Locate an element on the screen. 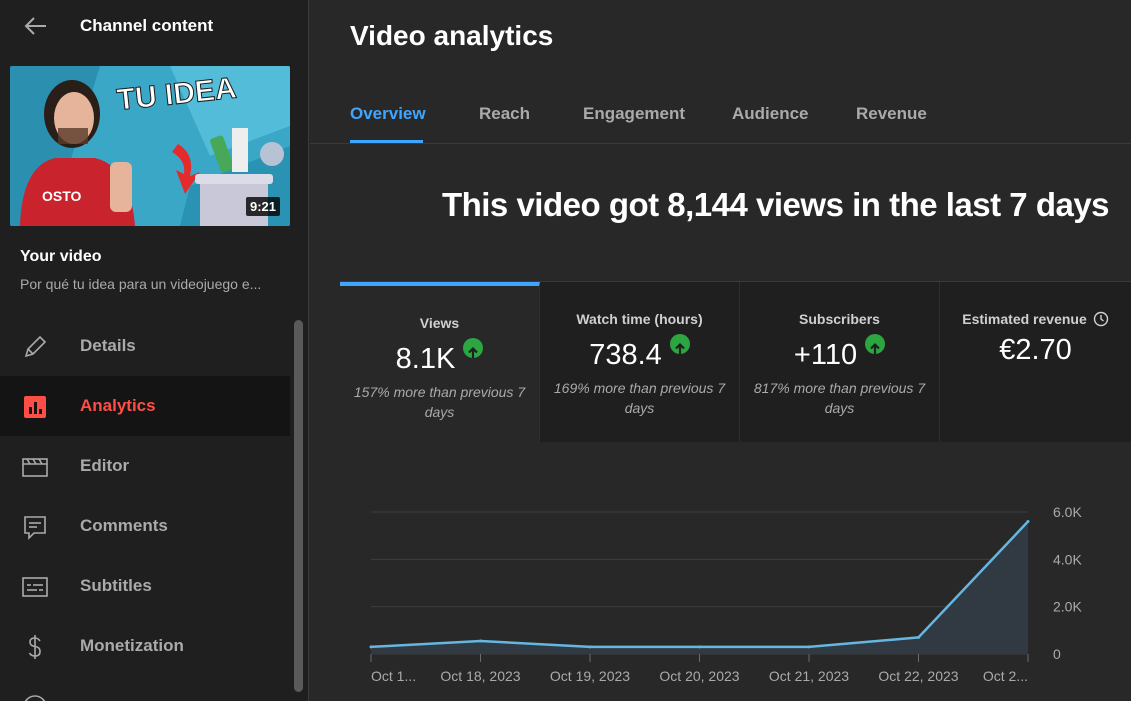  tab-revenue: Revenue is located at coordinates (891, 114).